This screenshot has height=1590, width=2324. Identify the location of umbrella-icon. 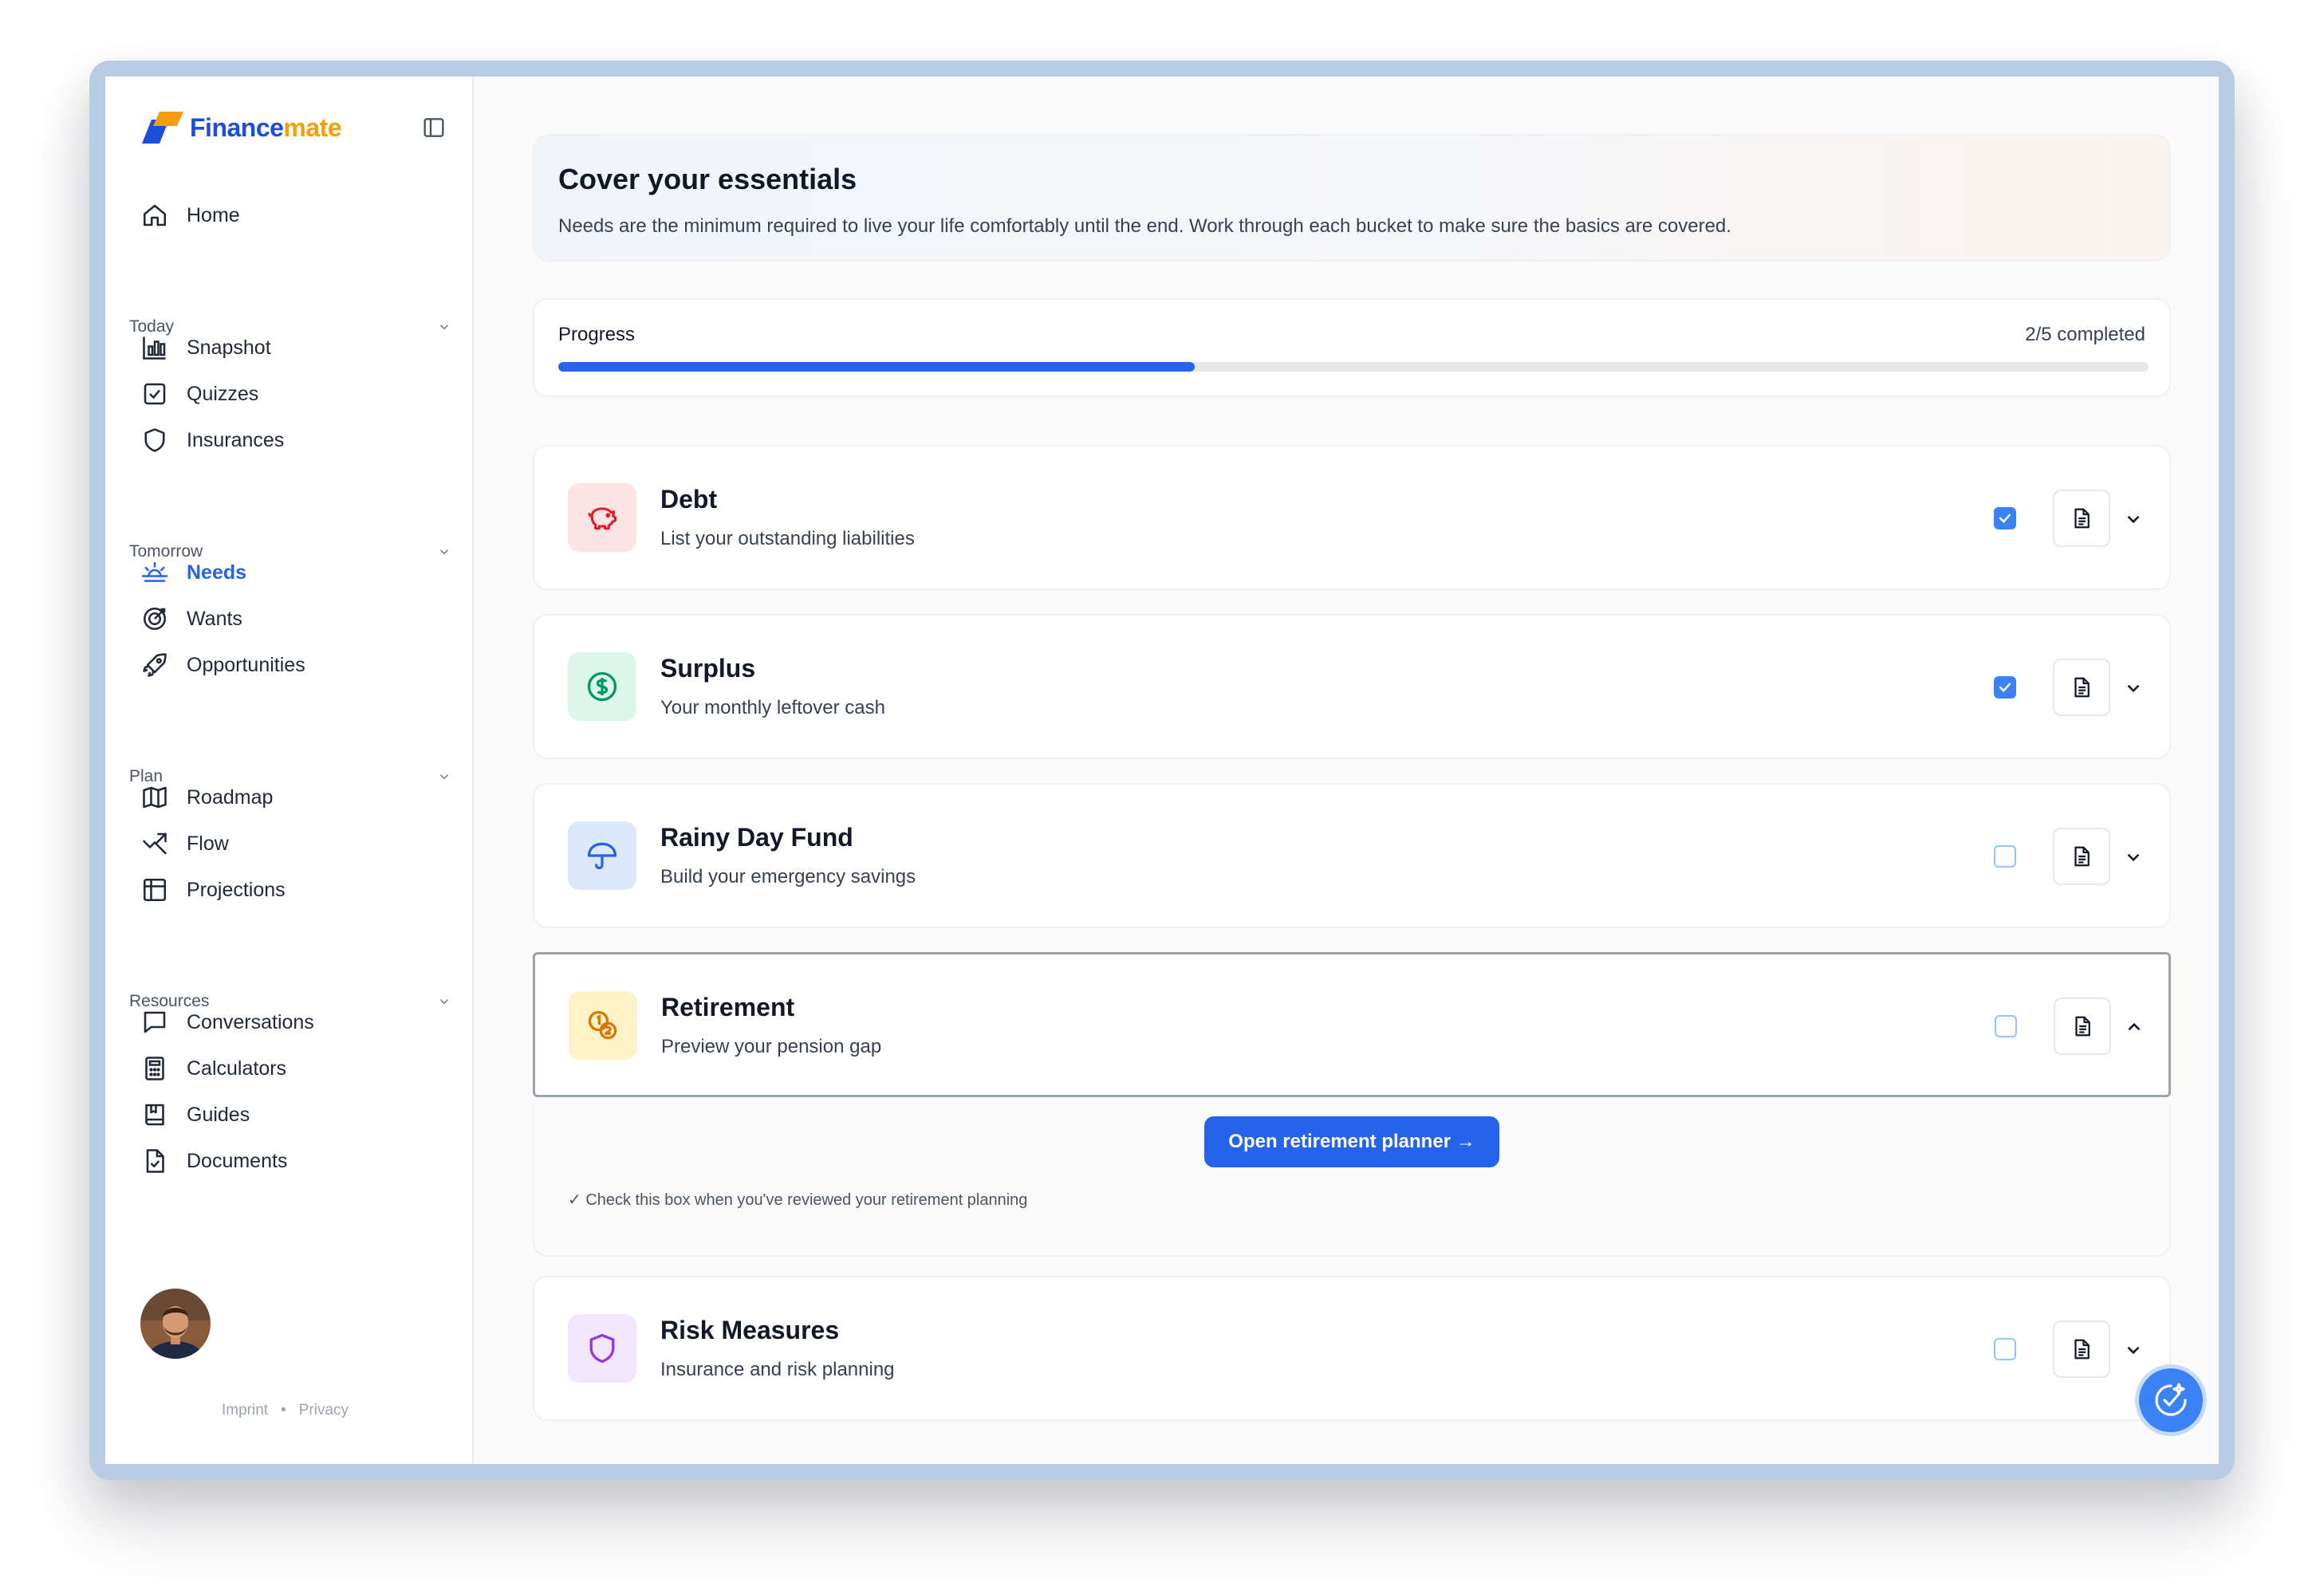
(602, 856).